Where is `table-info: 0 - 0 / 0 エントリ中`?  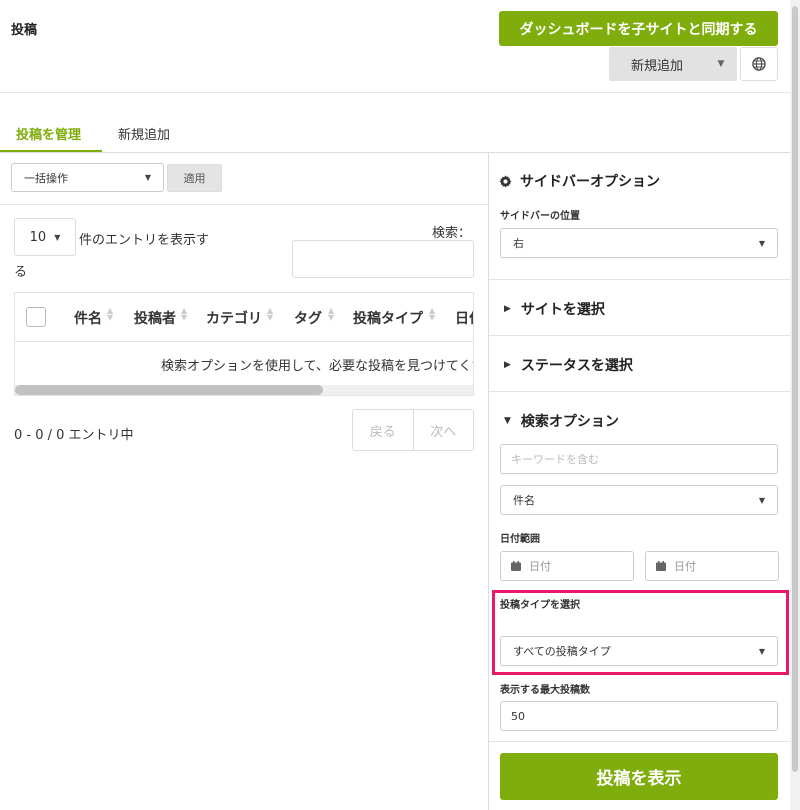 table-info: 0 - 0 / 0 エントリ中 is located at coordinates (74, 435).